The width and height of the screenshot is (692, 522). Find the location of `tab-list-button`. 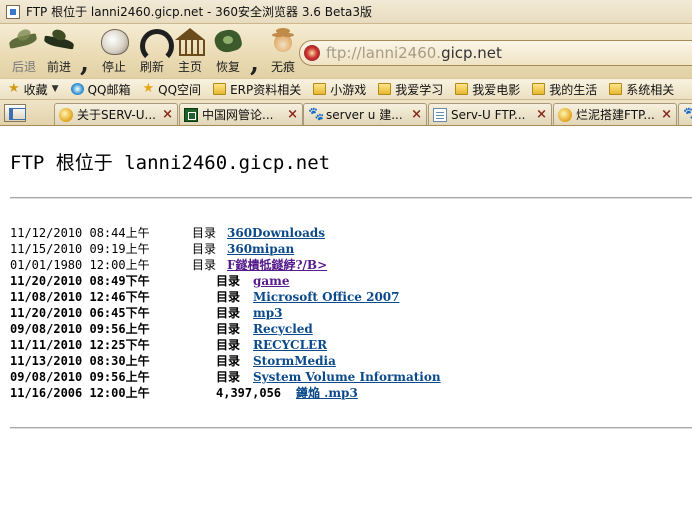

tab-list-button is located at coordinates (15, 113).